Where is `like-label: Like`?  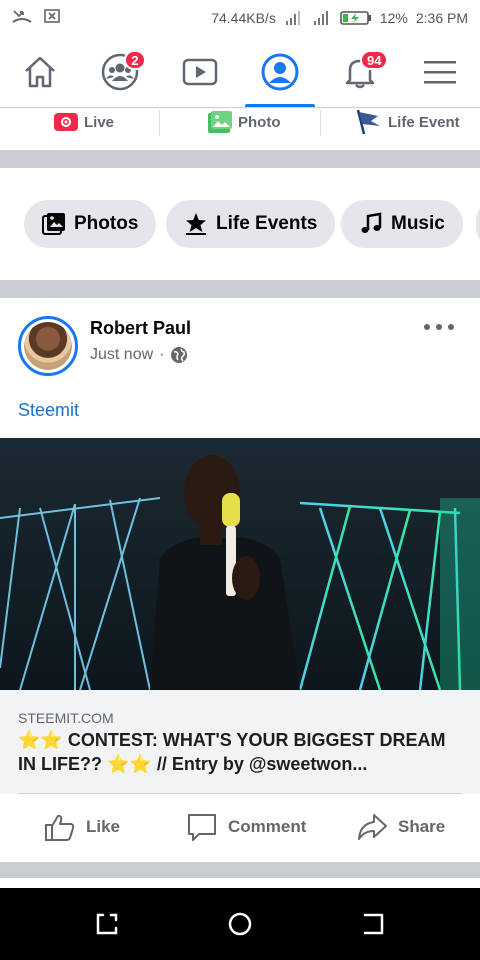
like-label: Like is located at coordinates (103, 826).